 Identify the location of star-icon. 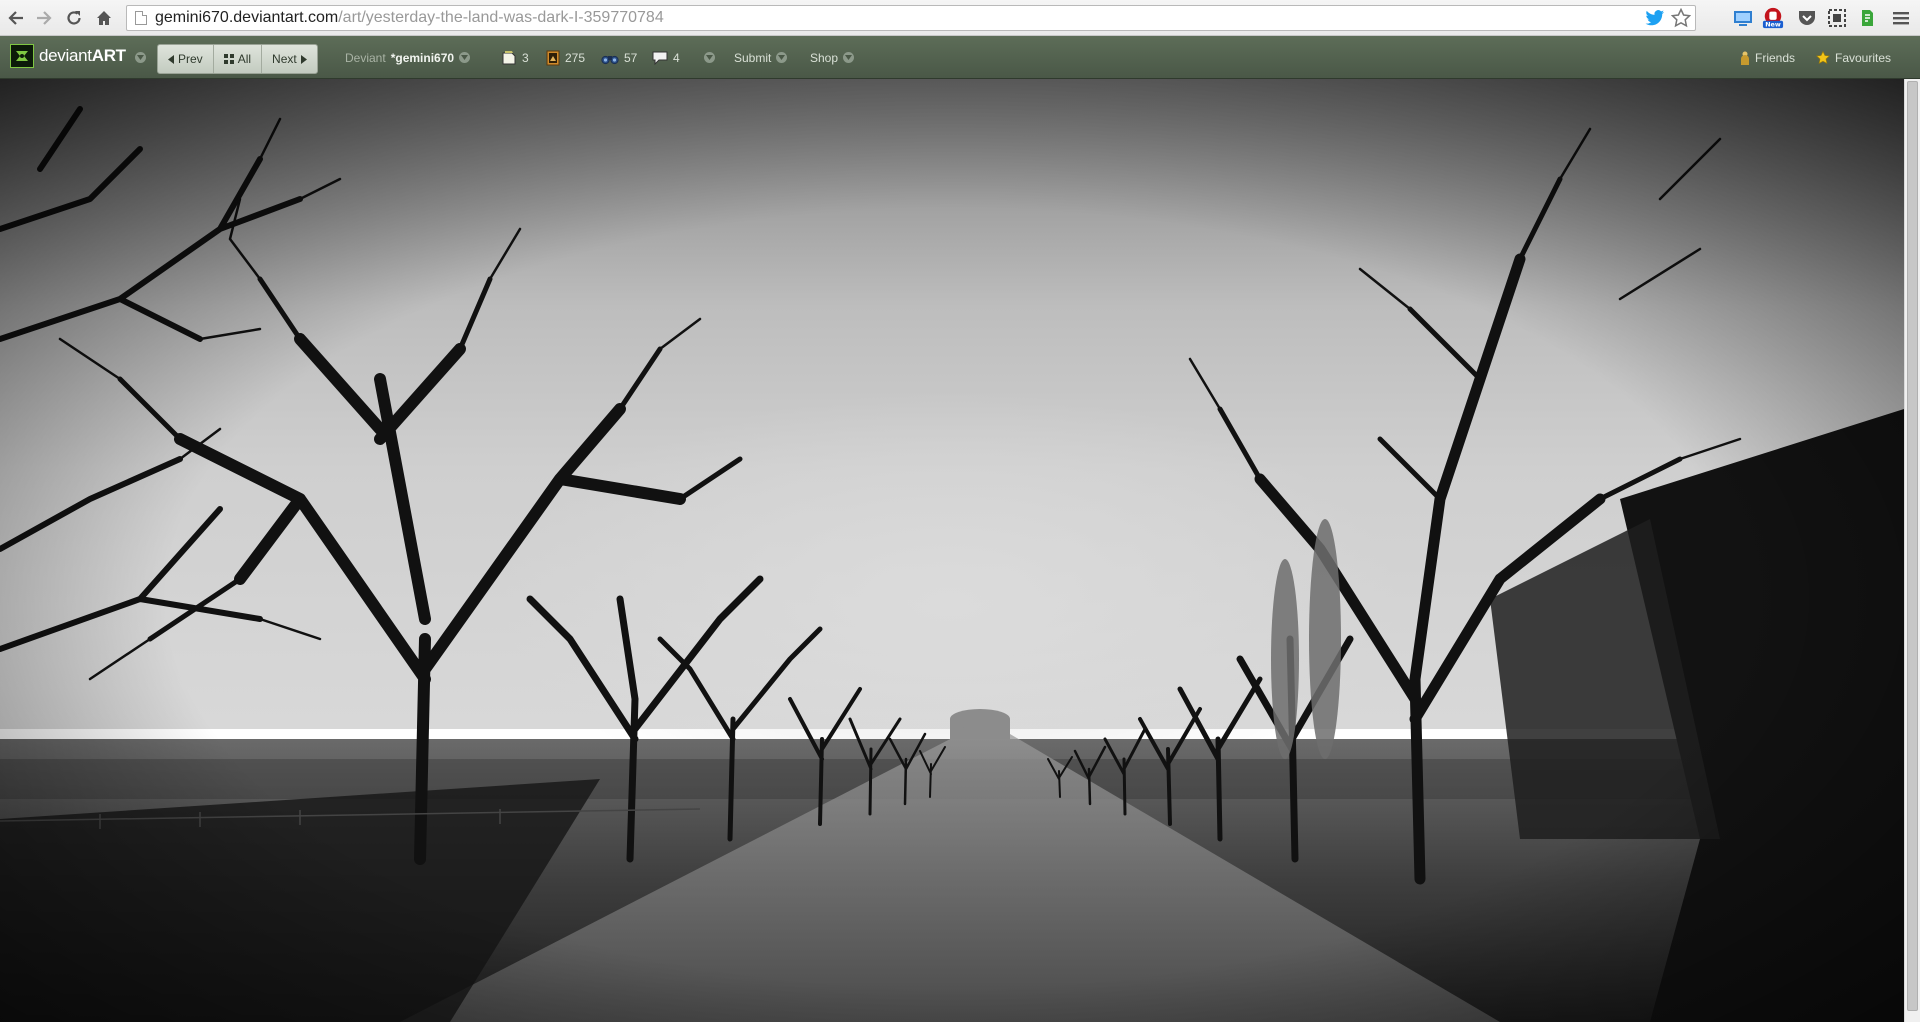
(1681, 20).